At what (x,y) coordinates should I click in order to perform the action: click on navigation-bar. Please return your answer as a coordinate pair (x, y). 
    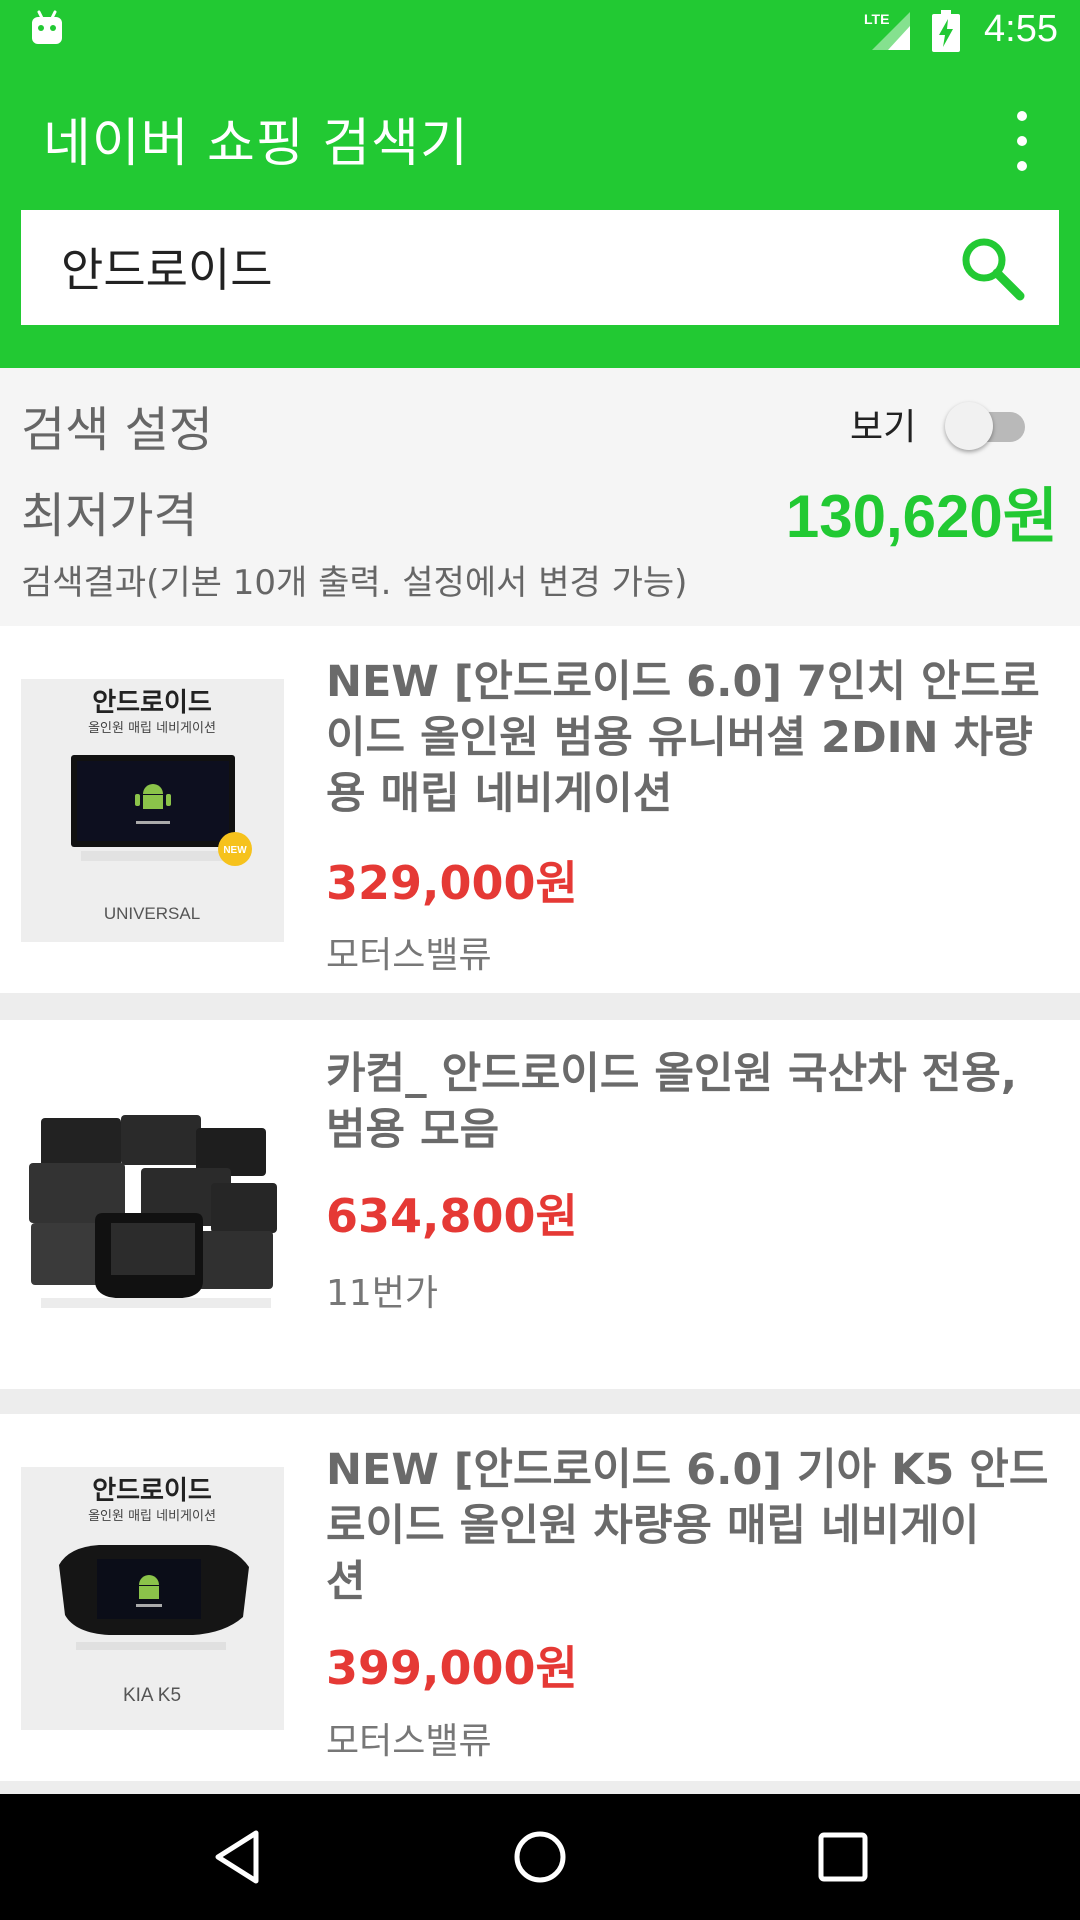
    Looking at the image, I should click on (540, 1857).